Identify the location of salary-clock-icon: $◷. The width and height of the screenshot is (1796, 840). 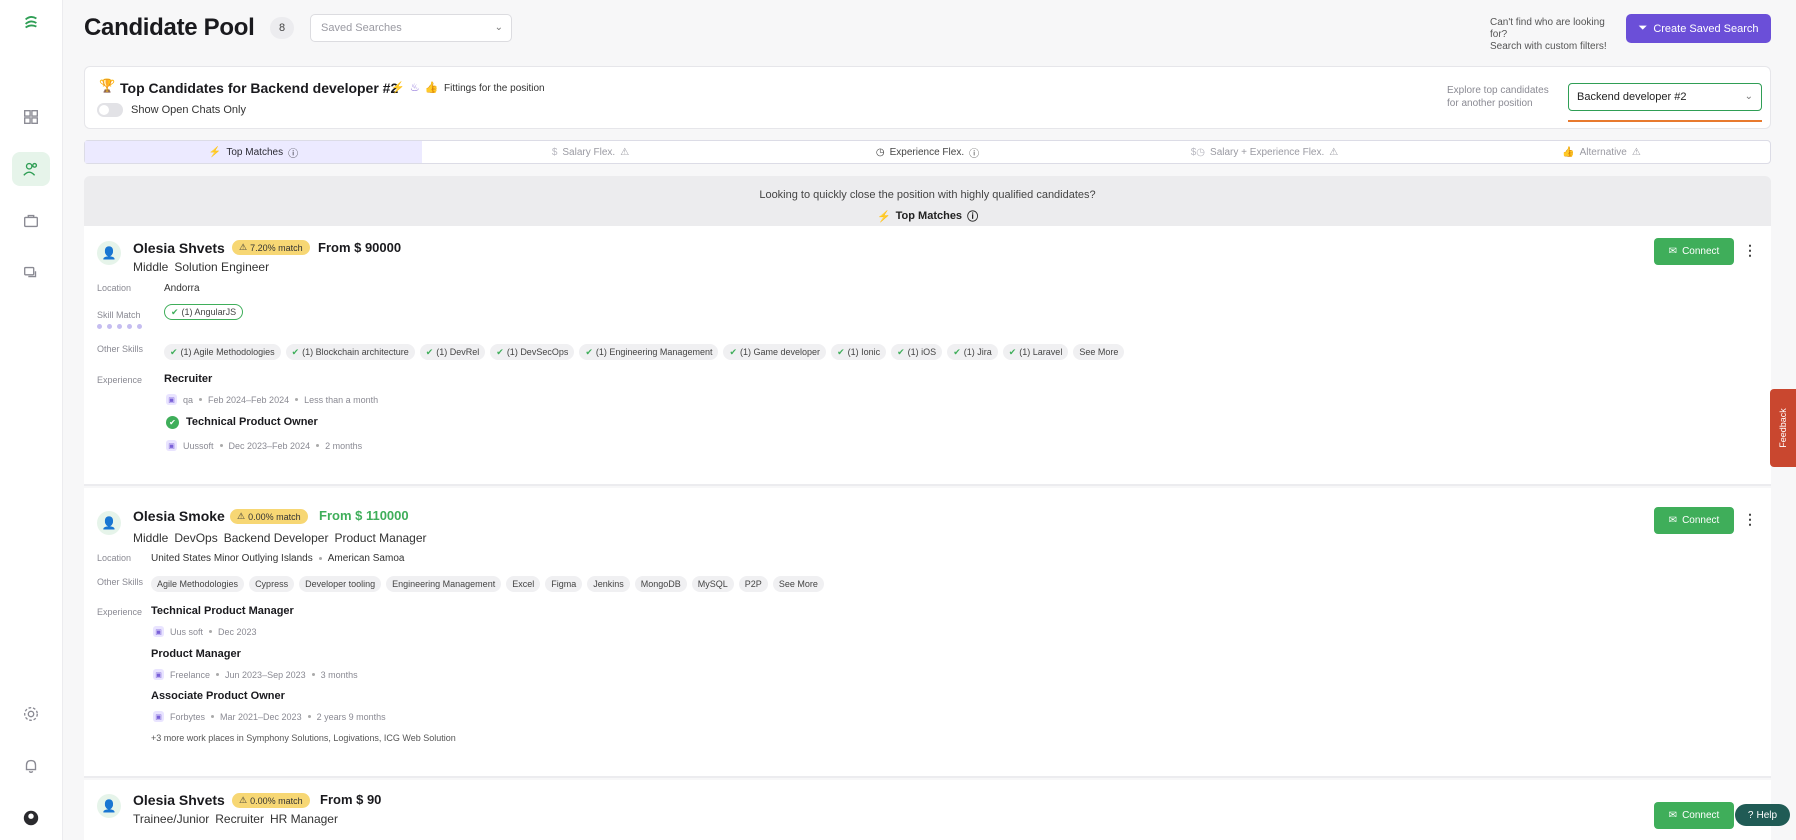
(1198, 152).